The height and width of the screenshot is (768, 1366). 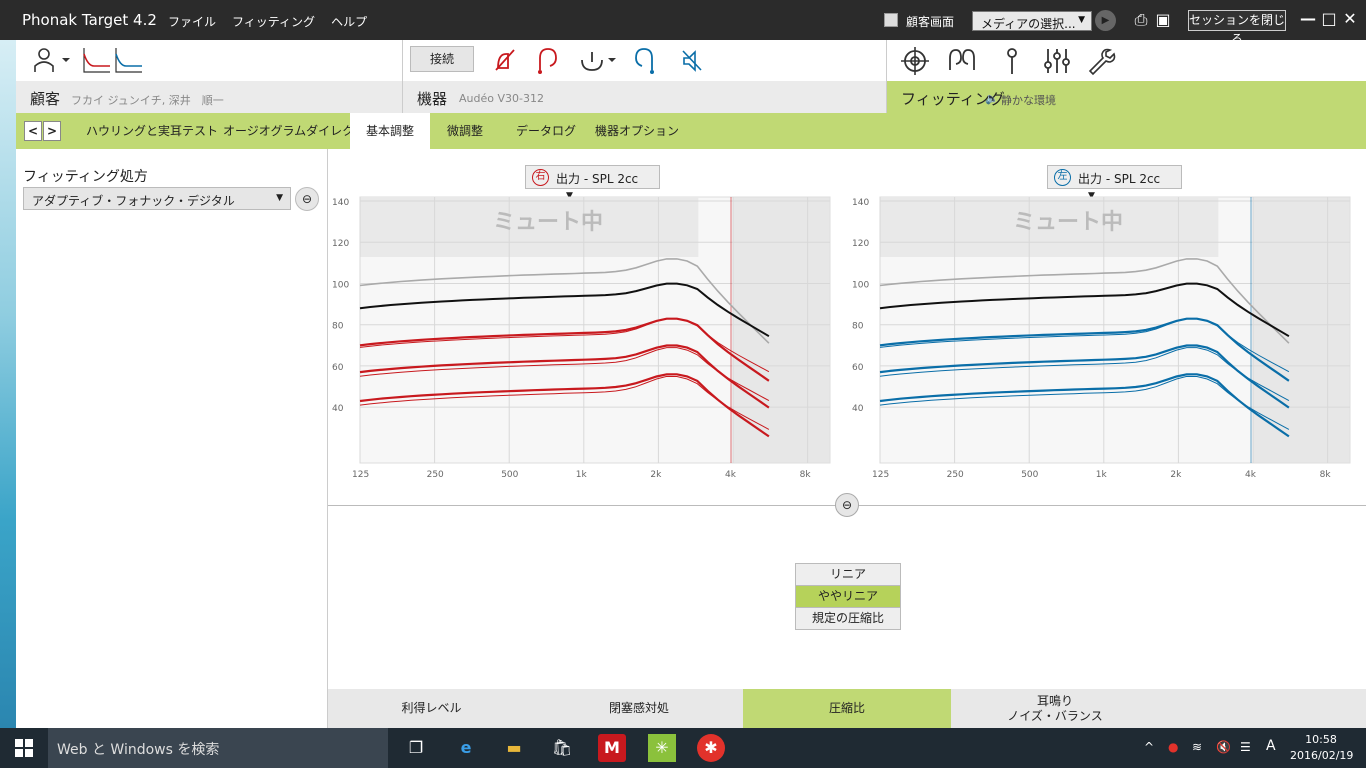 I want to click on close-window-button: ✕, so click(x=1350, y=19).